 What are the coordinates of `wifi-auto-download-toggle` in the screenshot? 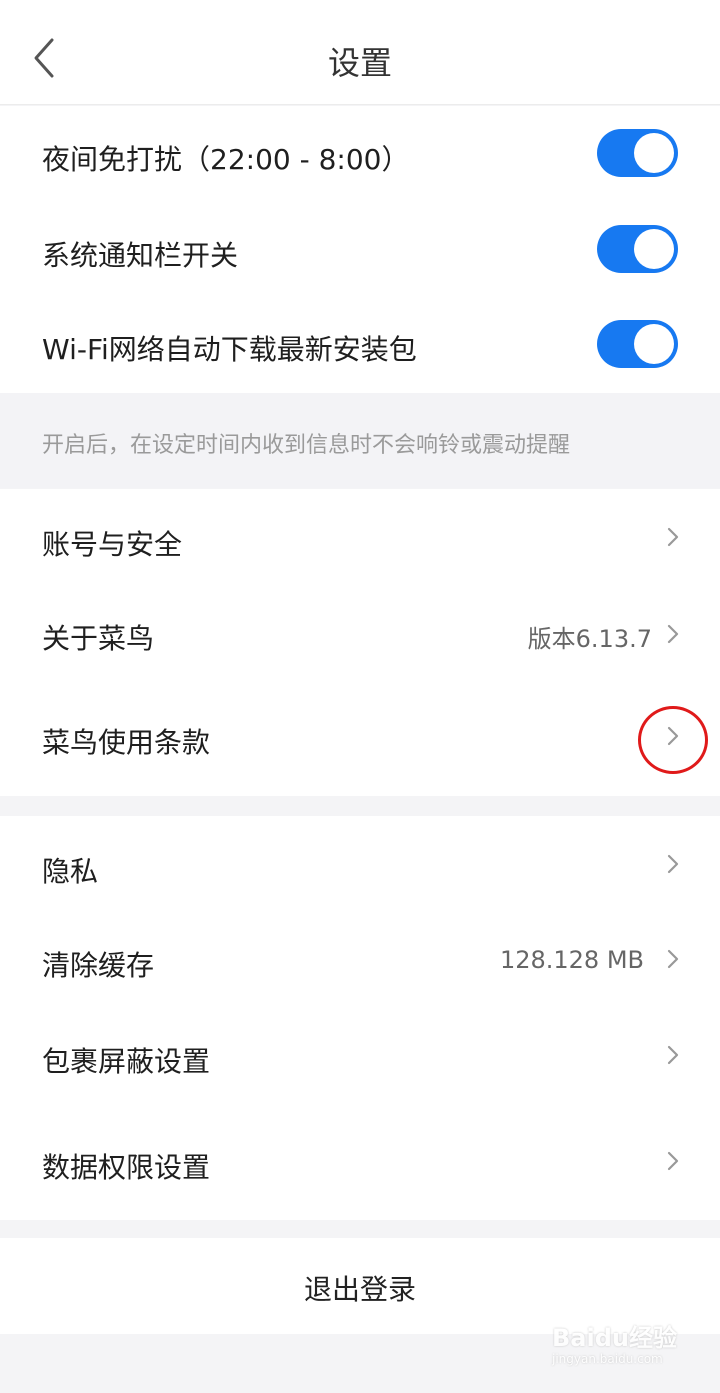 It's located at (637, 344).